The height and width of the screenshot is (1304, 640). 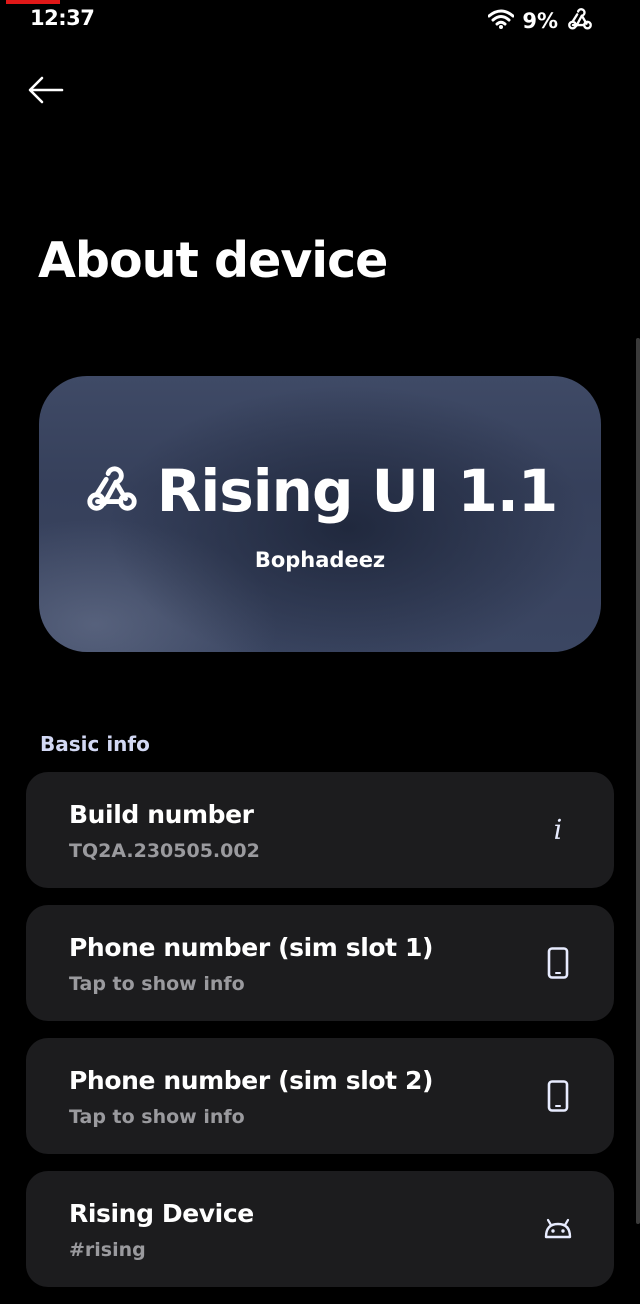 I want to click on hero-title-row: Rising UI 1.1, so click(x=320, y=491).